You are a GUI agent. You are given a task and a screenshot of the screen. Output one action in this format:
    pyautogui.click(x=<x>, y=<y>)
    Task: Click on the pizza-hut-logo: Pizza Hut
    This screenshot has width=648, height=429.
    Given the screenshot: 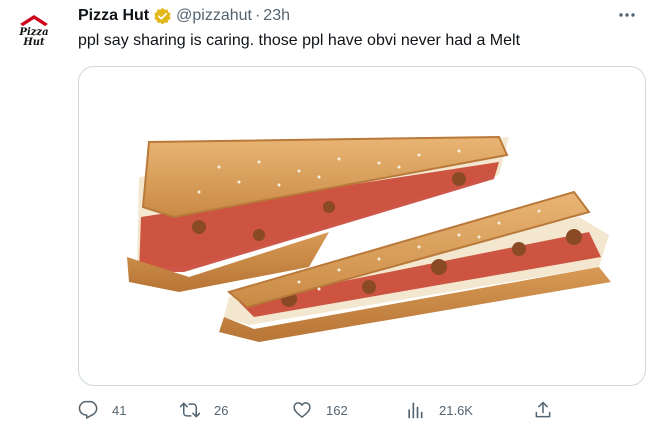 What is the action you would take?
    pyautogui.click(x=33, y=31)
    